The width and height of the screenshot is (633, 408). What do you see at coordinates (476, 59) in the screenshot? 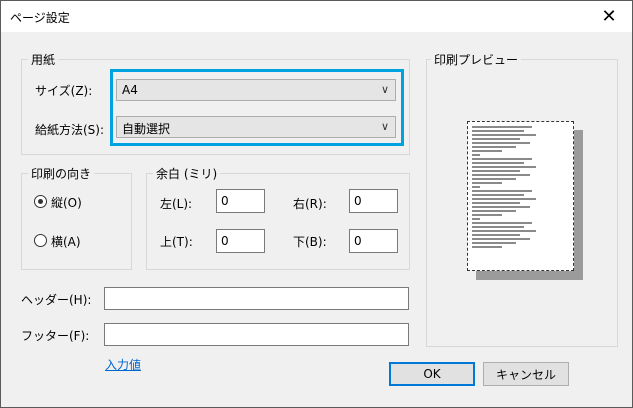
I see `preview-group-legend: 印刷プレビュー` at bounding box center [476, 59].